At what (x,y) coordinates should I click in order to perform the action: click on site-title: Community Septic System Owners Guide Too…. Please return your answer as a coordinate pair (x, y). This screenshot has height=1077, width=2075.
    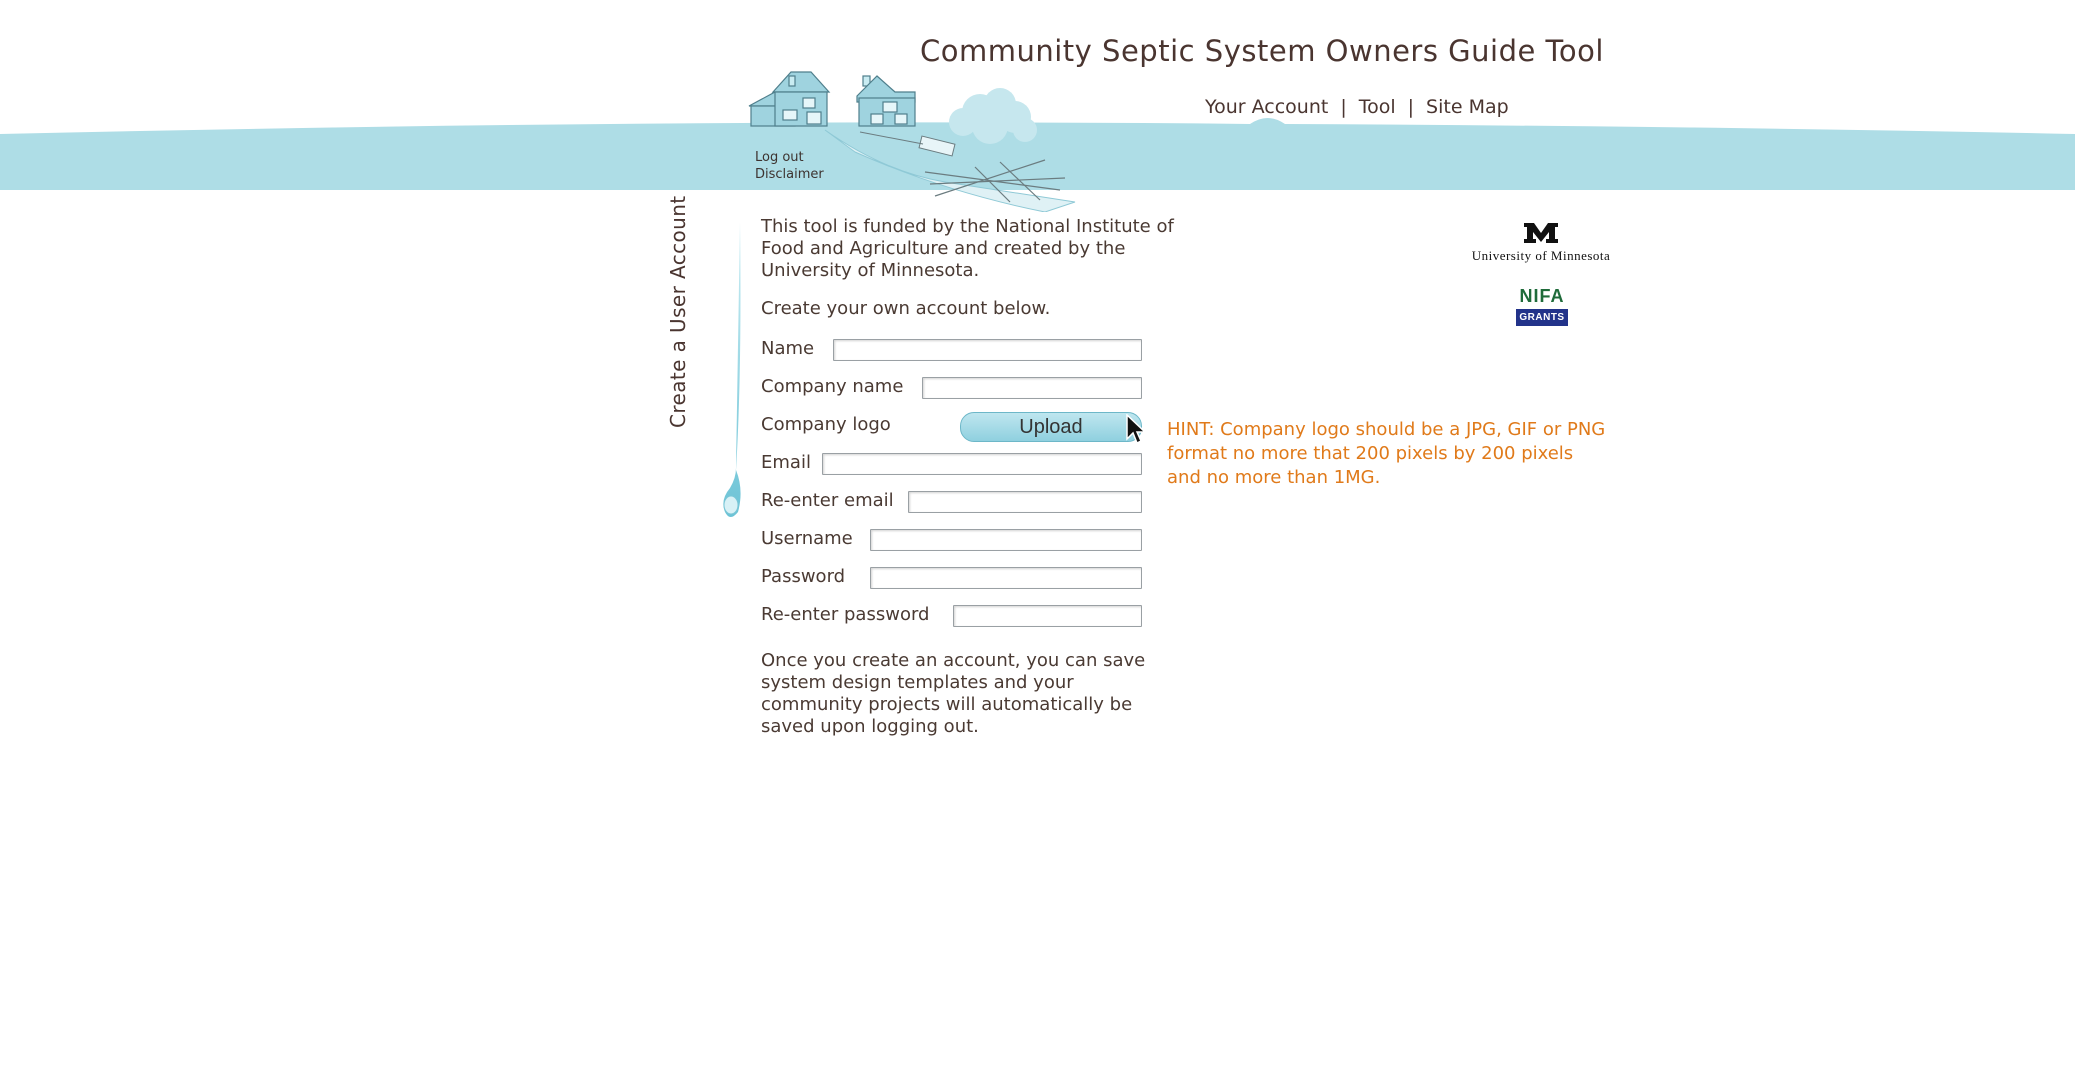
    Looking at the image, I should click on (1262, 51).